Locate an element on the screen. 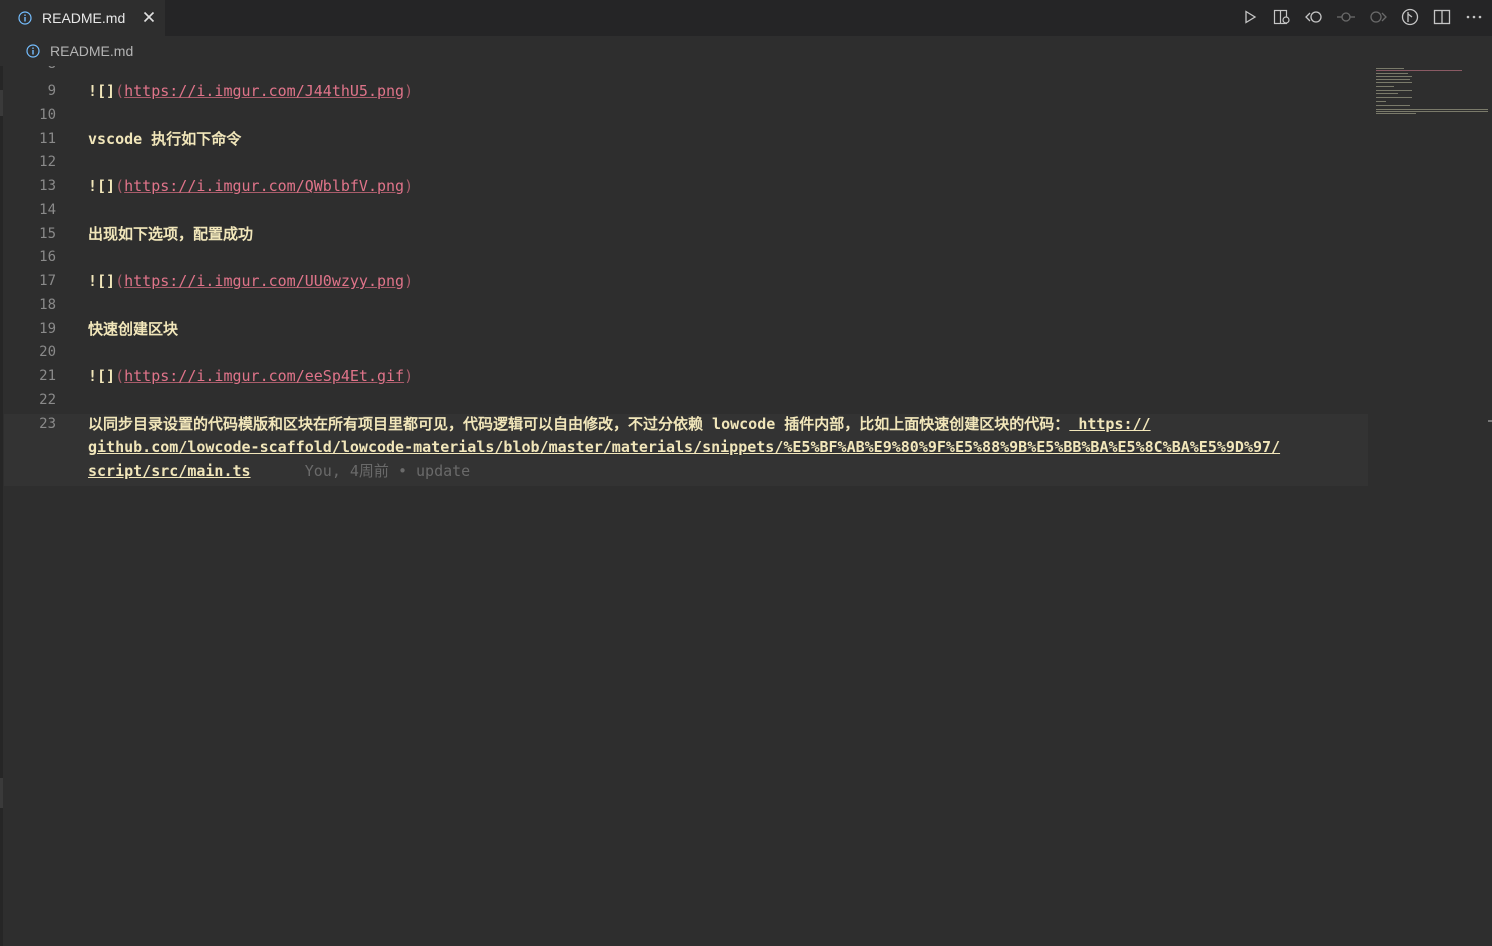 The height and width of the screenshot is (946, 1492). text-latin: lowcode is located at coordinates (744, 424).